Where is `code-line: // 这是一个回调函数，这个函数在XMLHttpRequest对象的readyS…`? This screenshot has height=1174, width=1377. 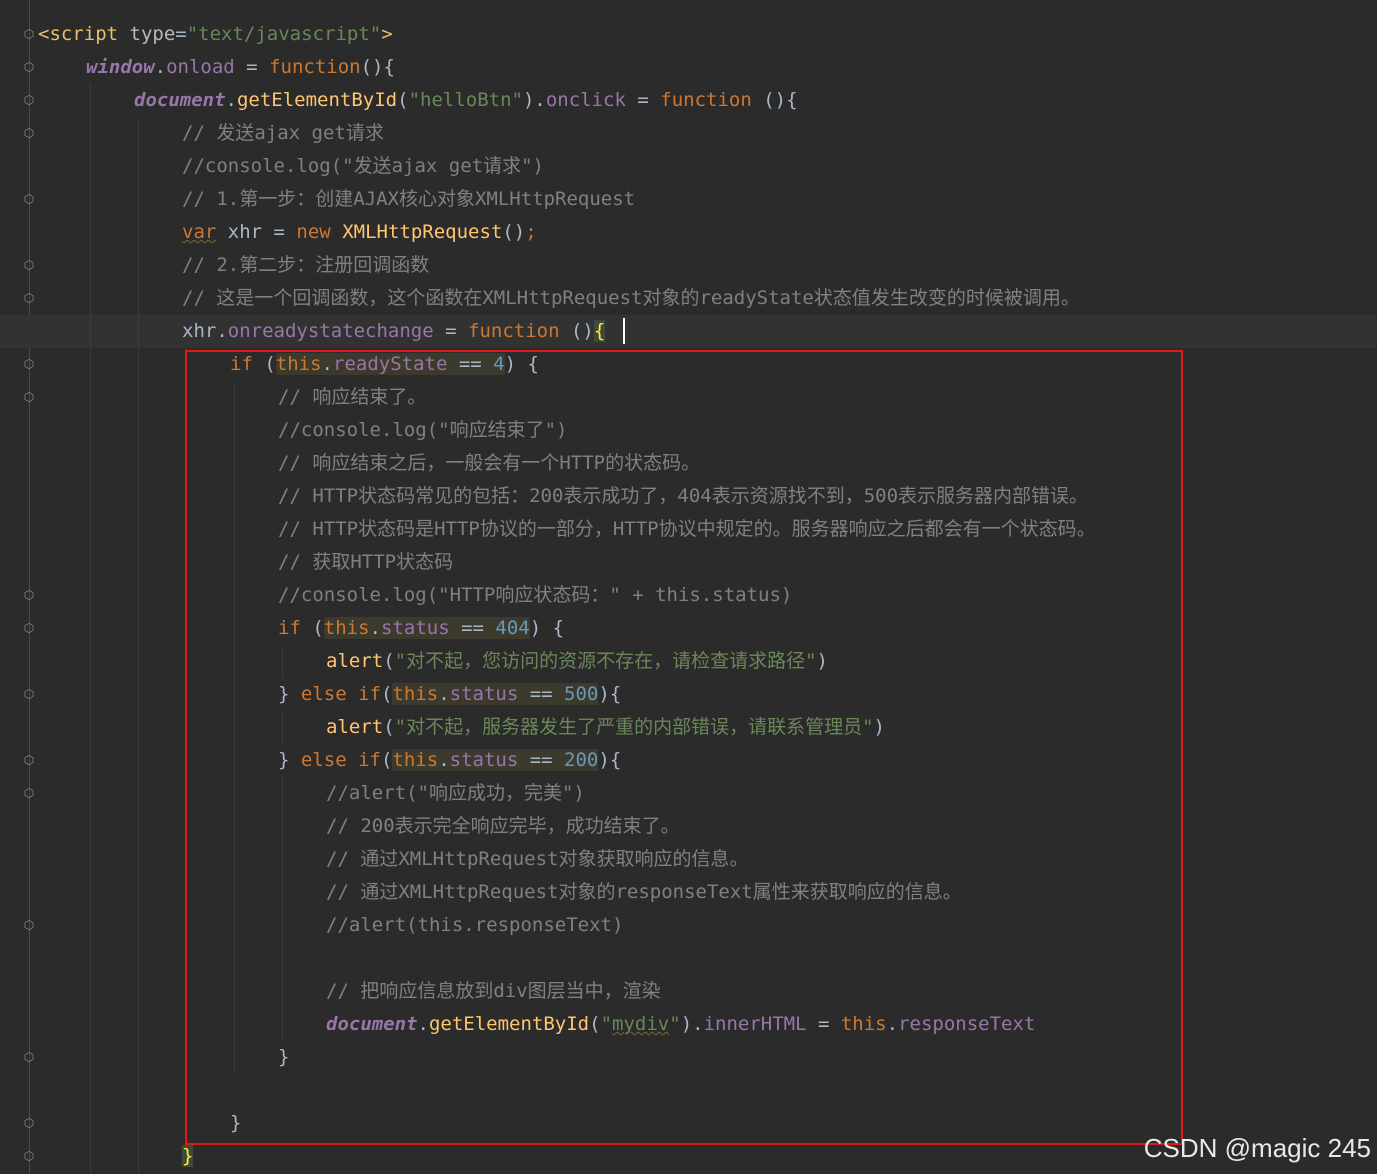
code-line: // 这是一个回调函数，这个函数在XMLHttpRequest对象的readyS… is located at coordinates (688, 298).